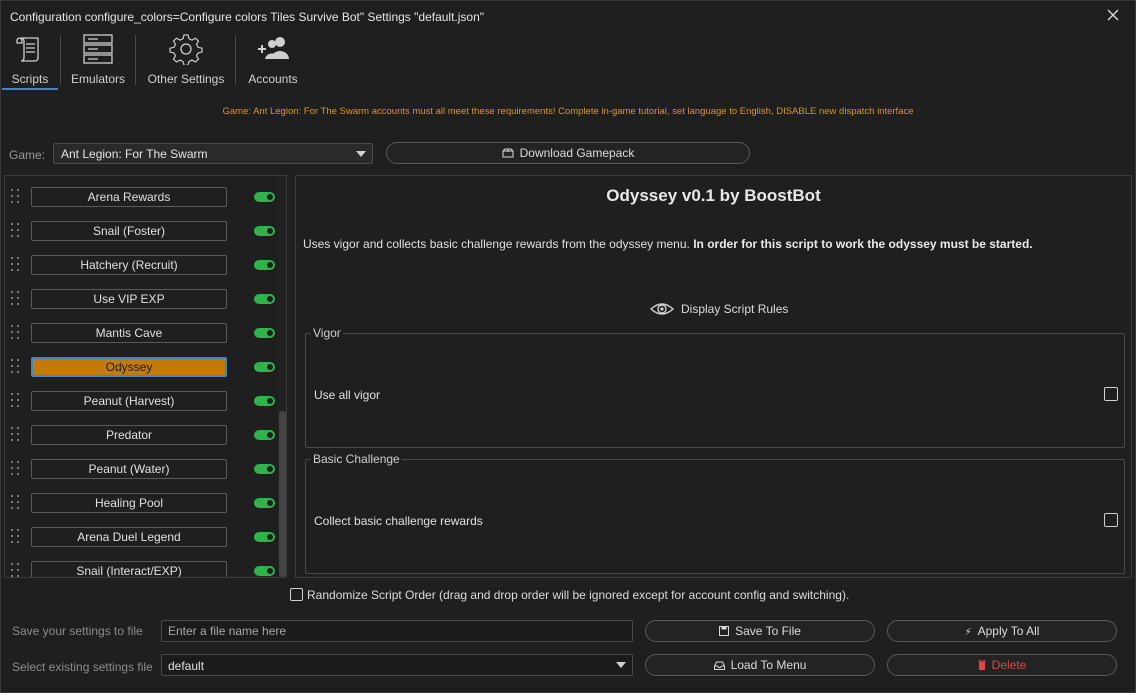 The width and height of the screenshot is (1136, 693). I want to click on settings-filename-input, so click(397, 631).